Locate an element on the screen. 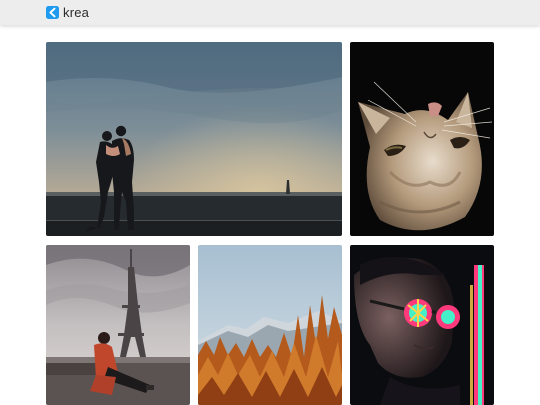  forest-photo is located at coordinates (270, 325).